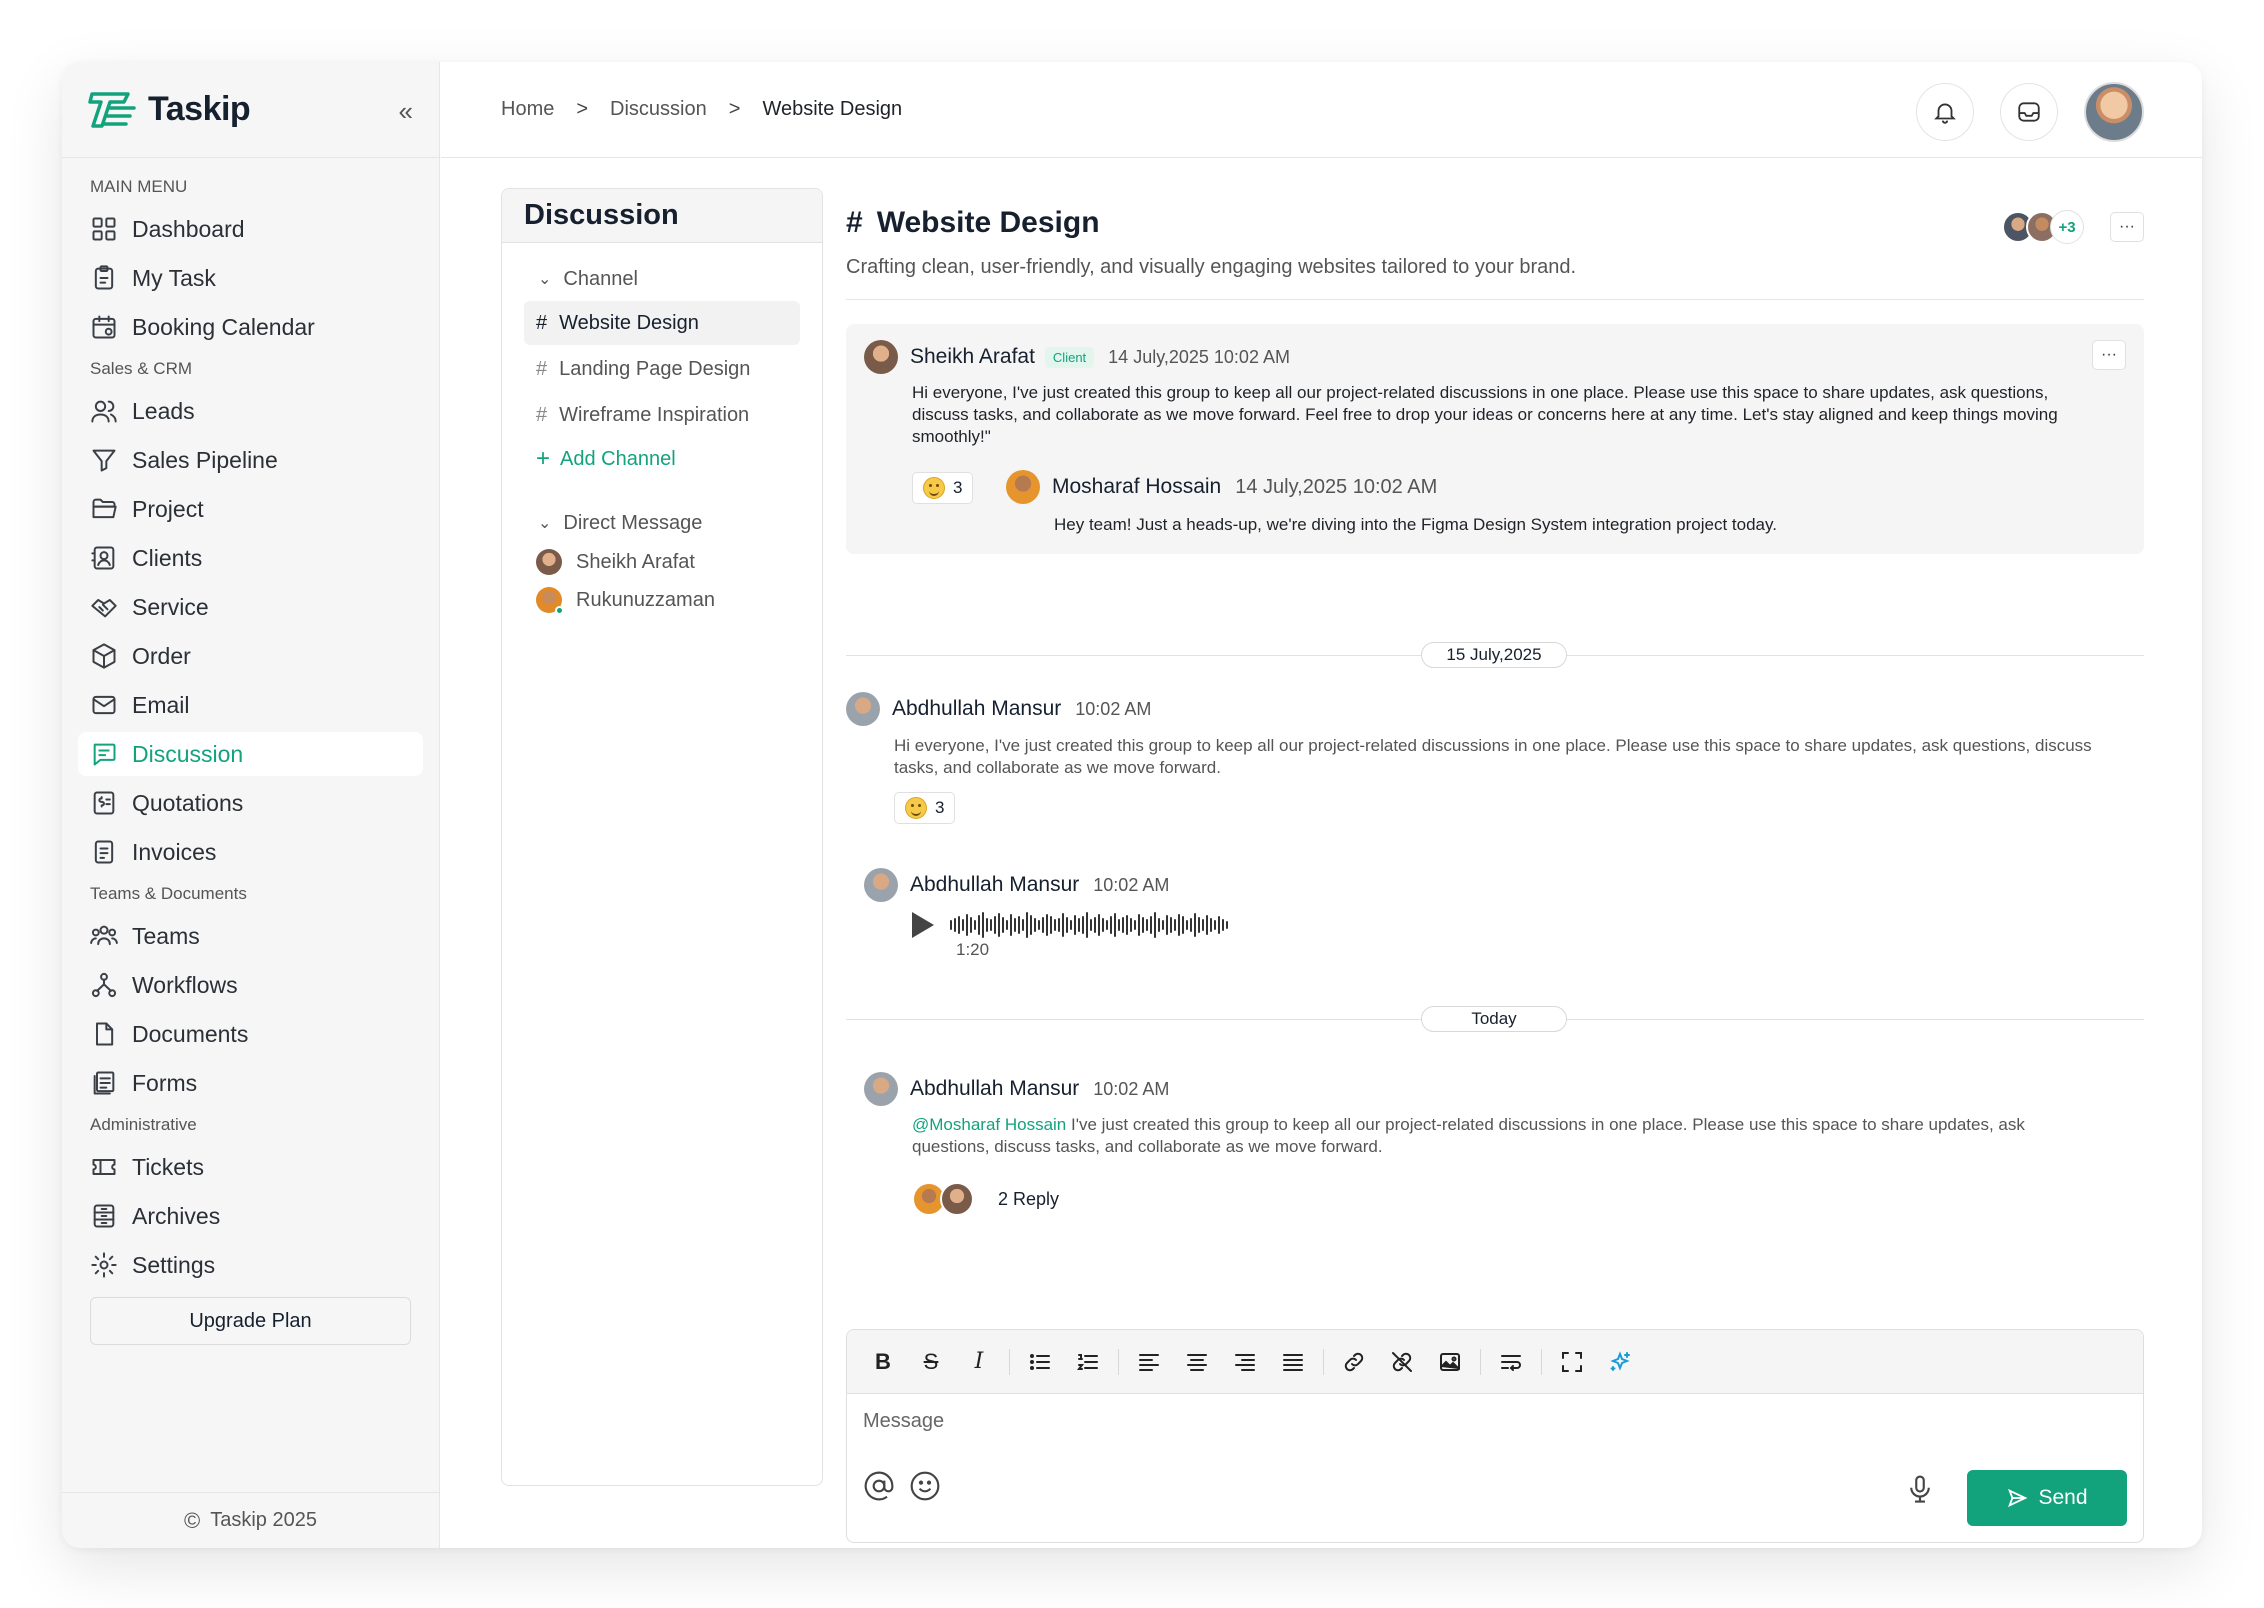 The height and width of the screenshot is (1608, 2264). Describe the element at coordinates (250, 1321) in the screenshot. I see `upgrade-plan-button: Upgrade Plan` at that location.